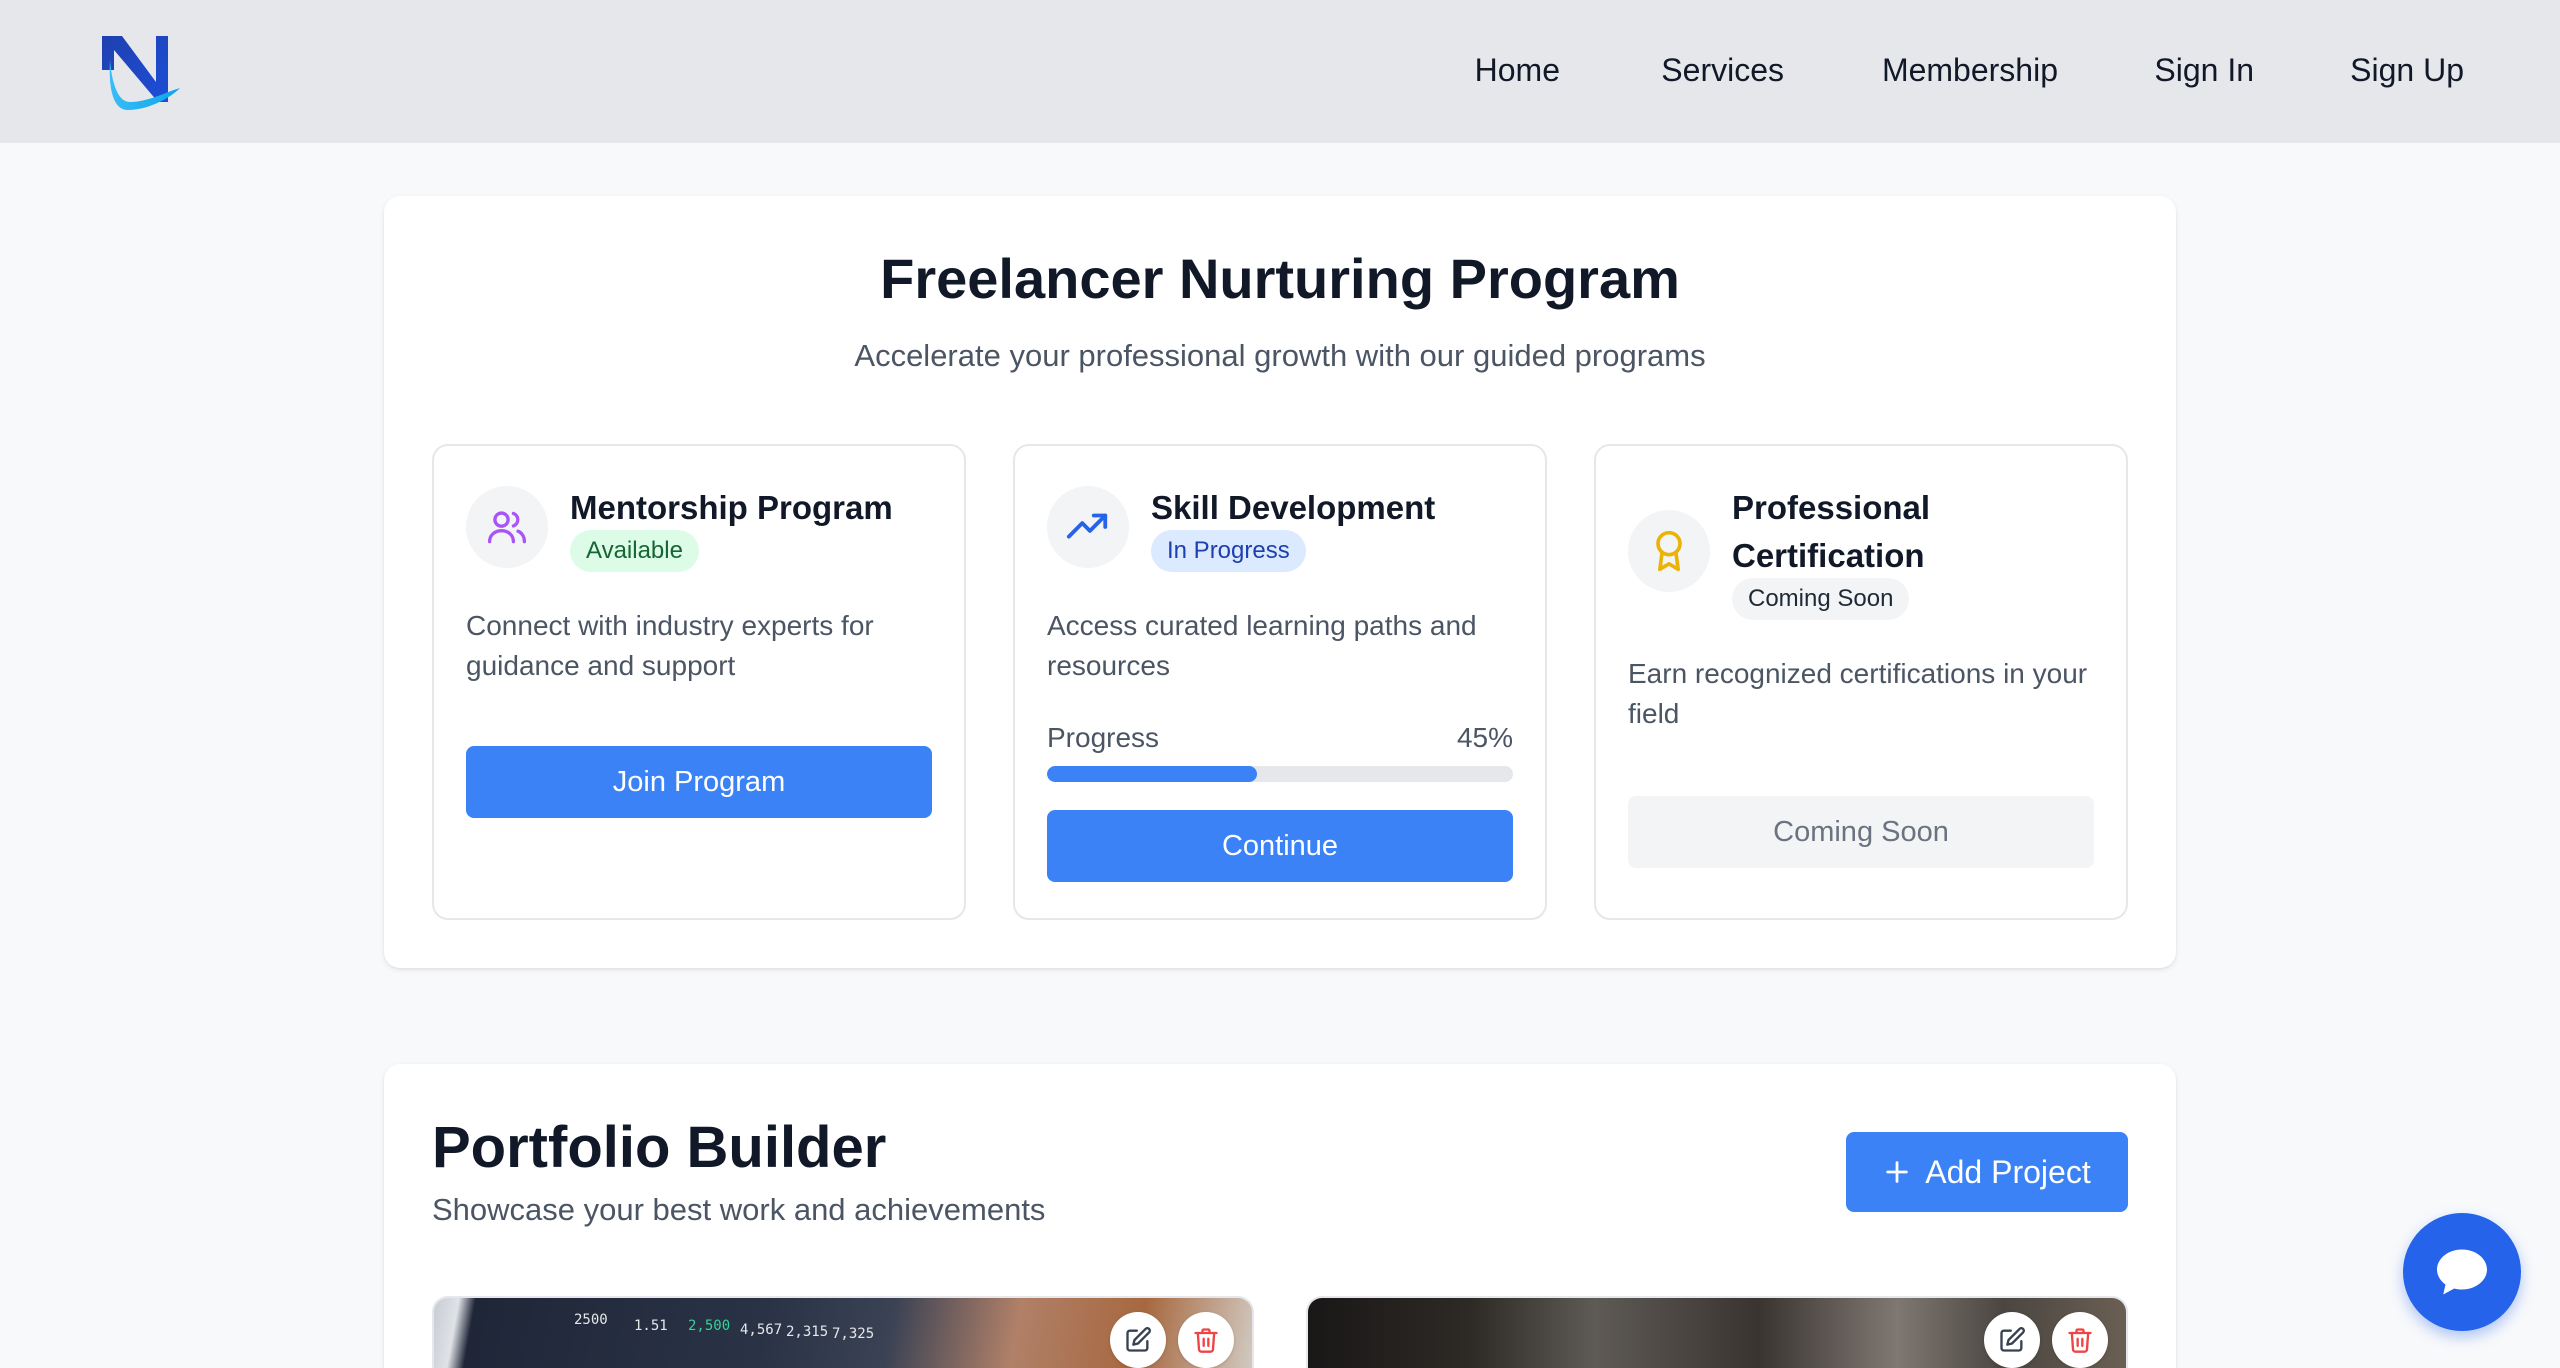  I want to click on brand-logo, so click(140, 71).